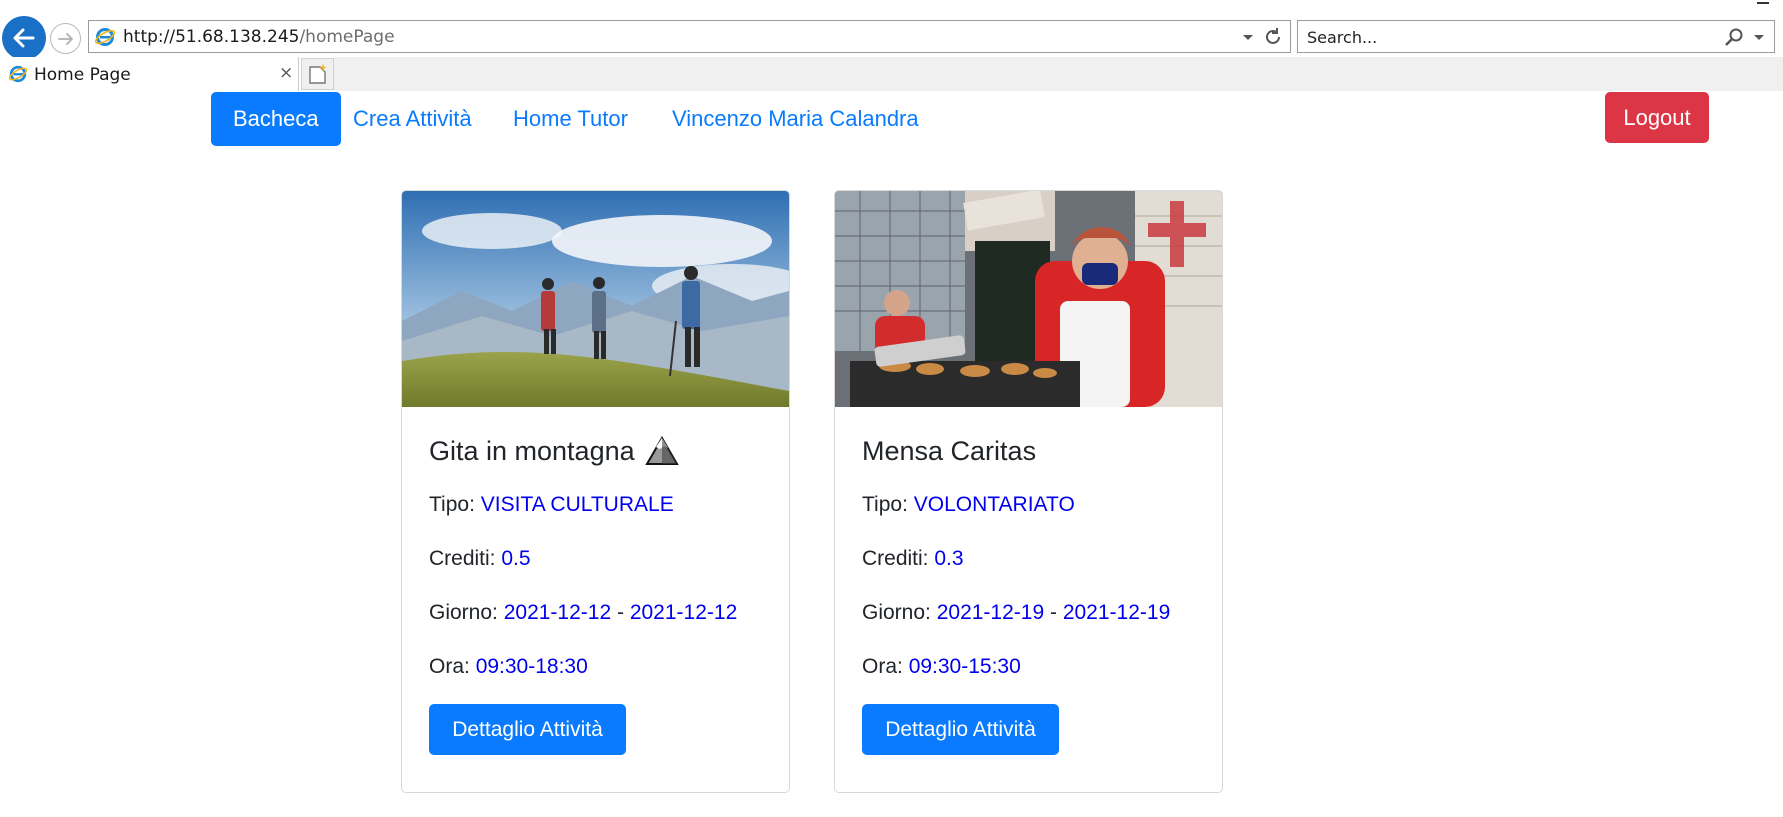 The width and height of the screenshot is (1783, 817). I want to click on new-tab-icon, so click(317, 74).